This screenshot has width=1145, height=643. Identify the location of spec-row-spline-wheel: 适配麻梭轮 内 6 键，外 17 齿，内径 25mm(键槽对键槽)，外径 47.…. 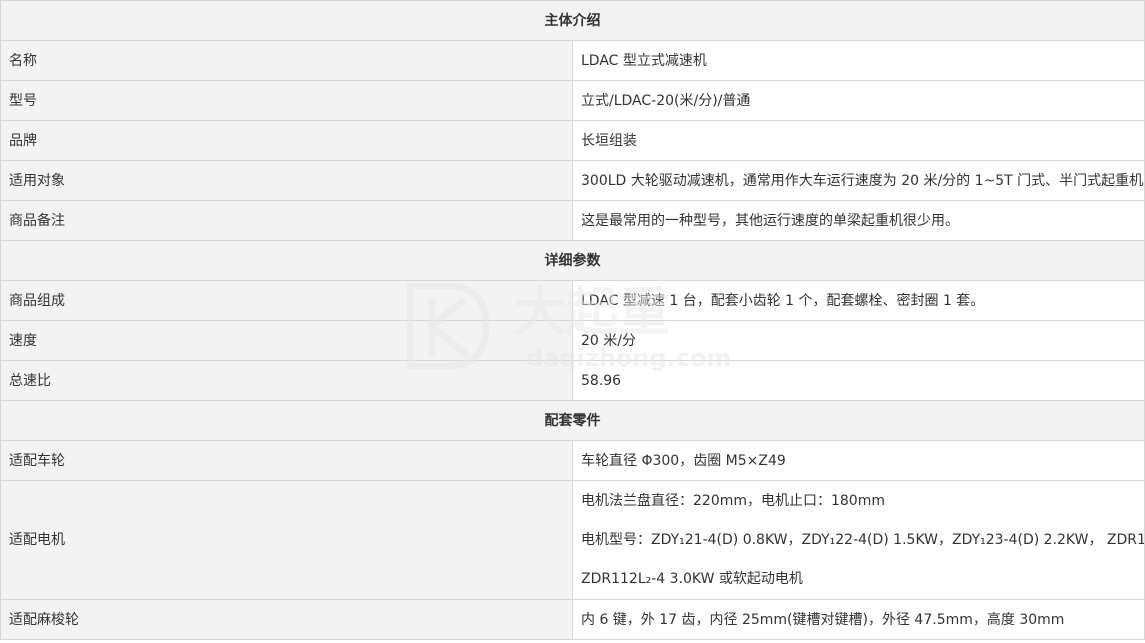
(572, 619).